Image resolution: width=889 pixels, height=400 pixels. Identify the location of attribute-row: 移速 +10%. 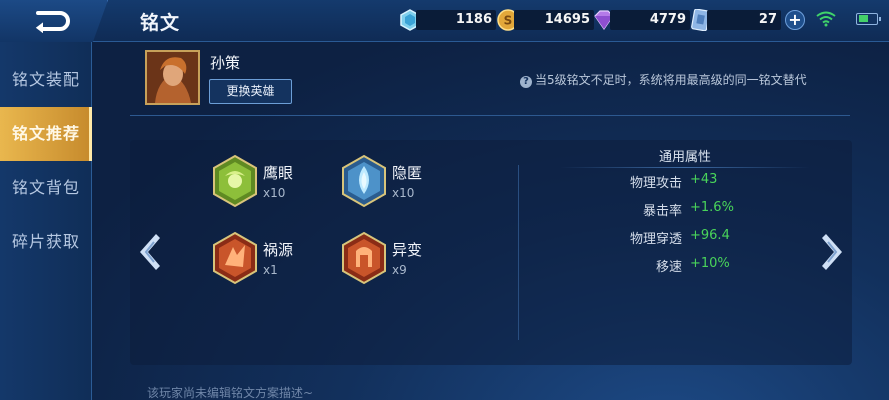
(685, 266).